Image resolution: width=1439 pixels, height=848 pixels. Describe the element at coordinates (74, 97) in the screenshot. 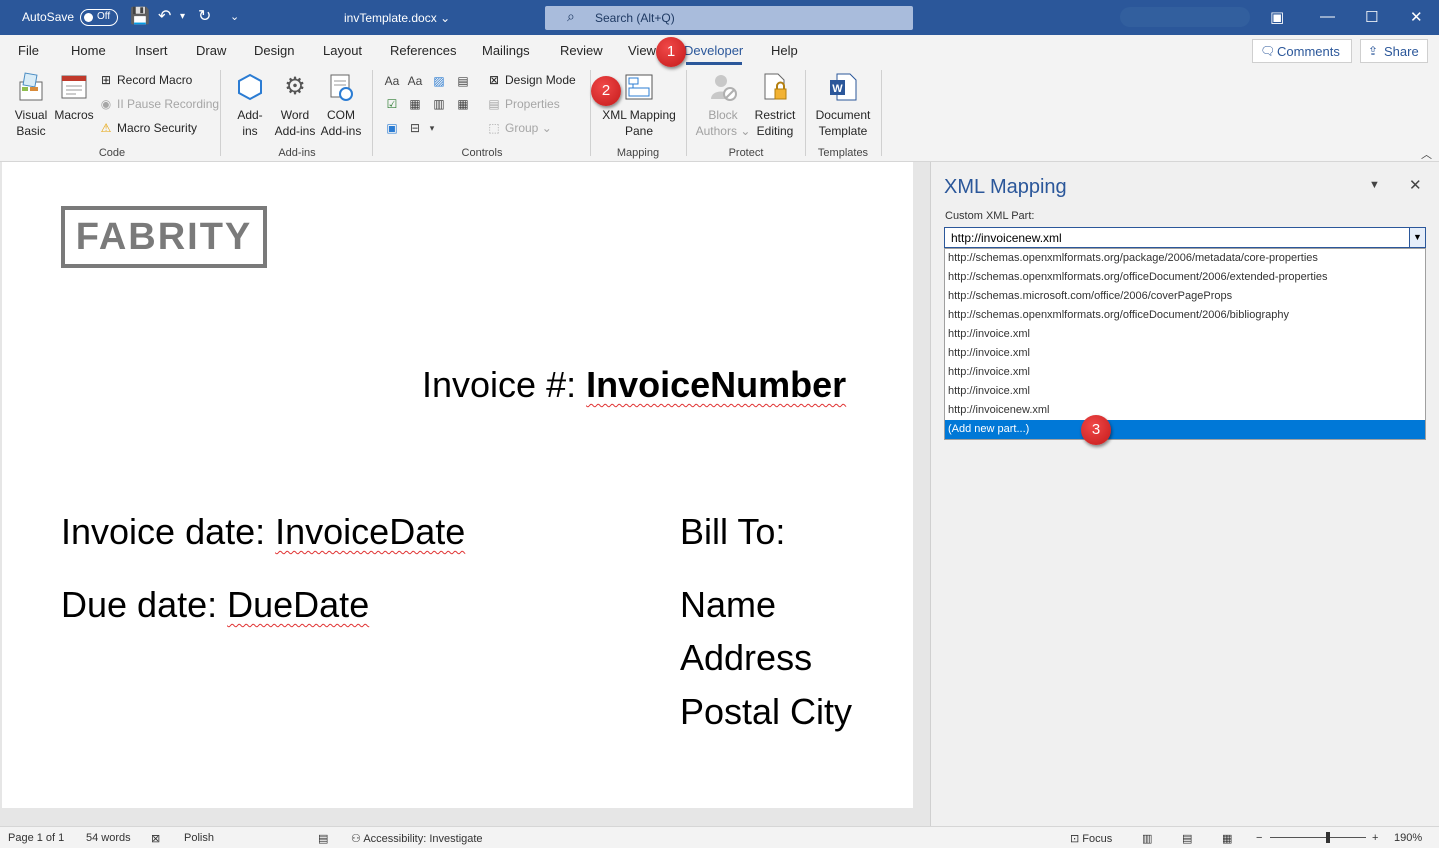

I see `macros-button: Macros` at that location.